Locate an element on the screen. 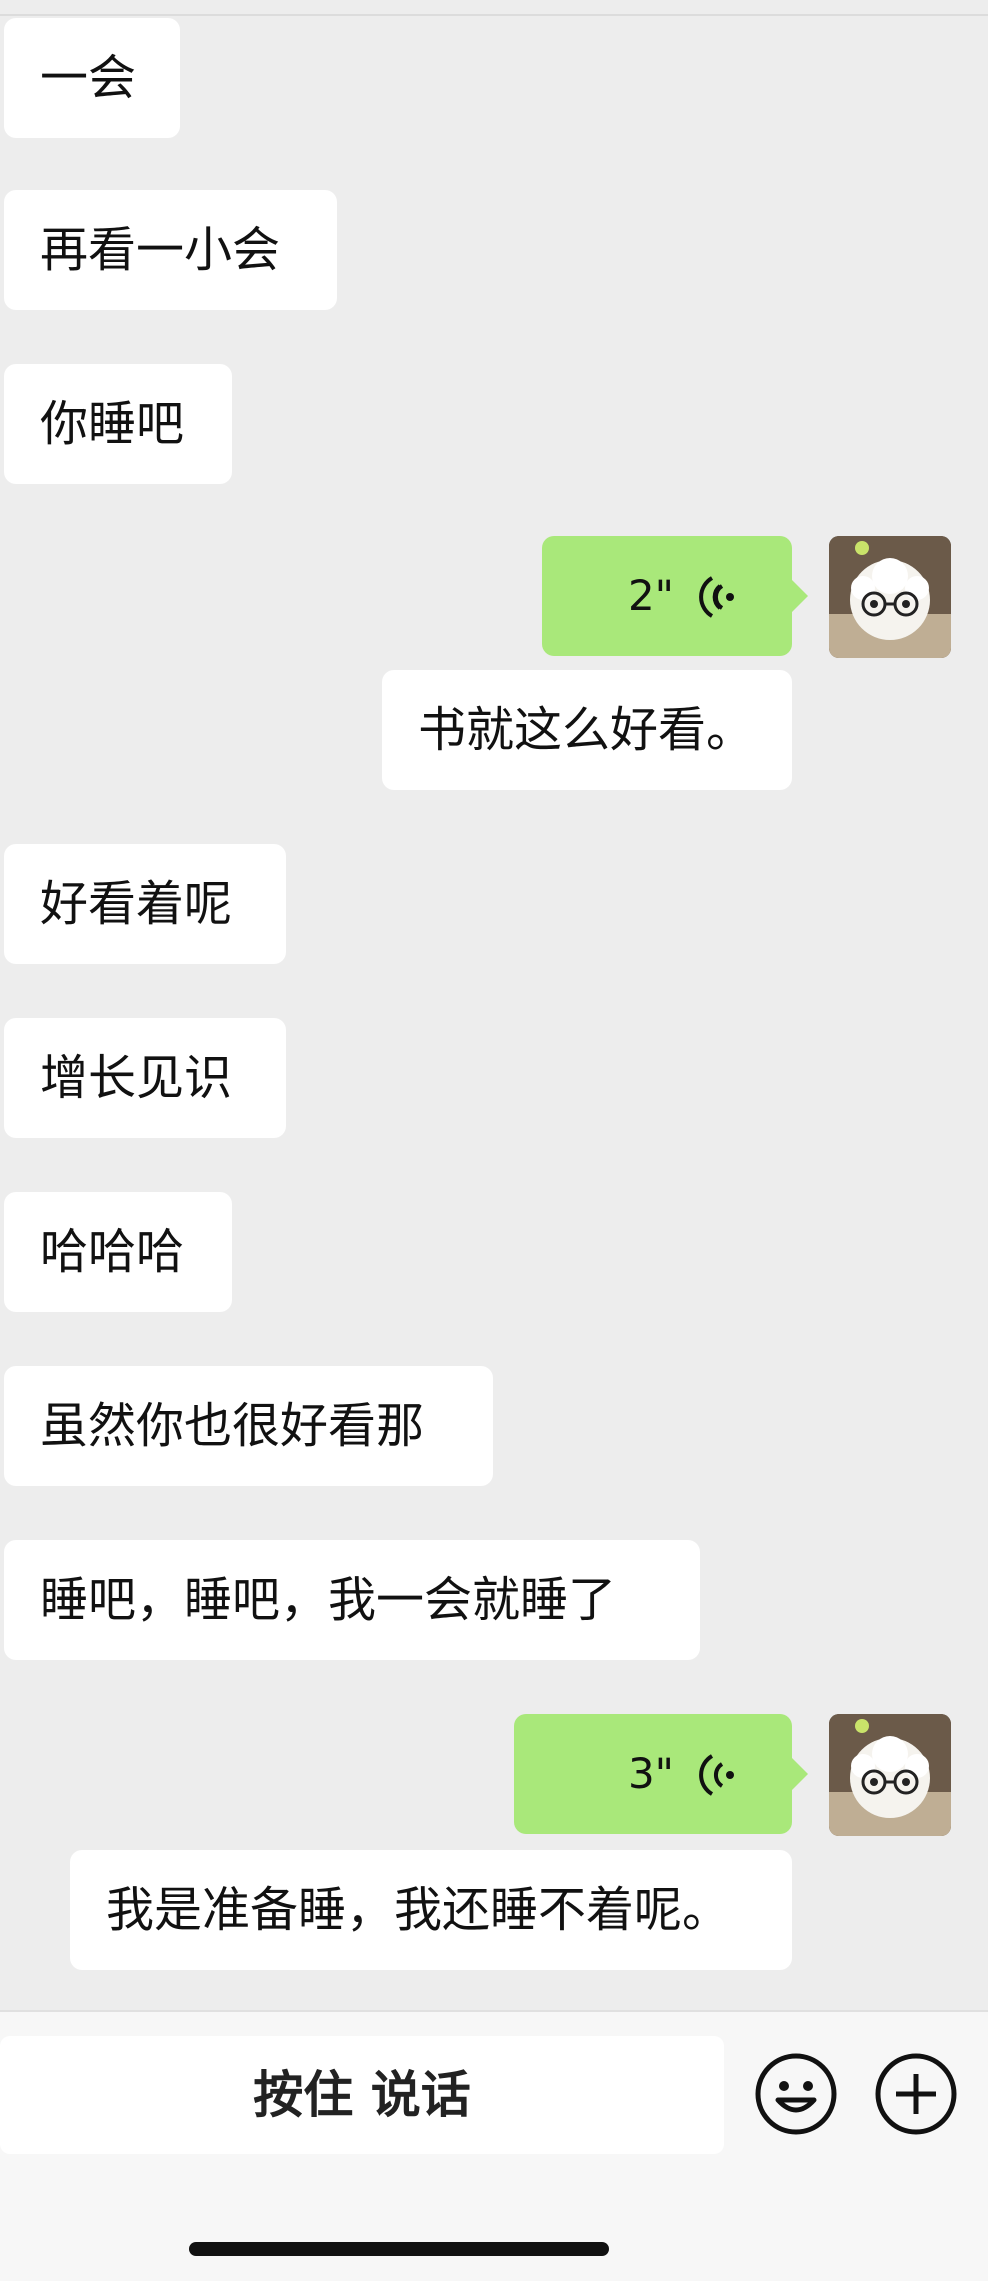 This screenshot has width=988, height=2281. message-bubble-received: 一会 is located at coordinates (92, 78).